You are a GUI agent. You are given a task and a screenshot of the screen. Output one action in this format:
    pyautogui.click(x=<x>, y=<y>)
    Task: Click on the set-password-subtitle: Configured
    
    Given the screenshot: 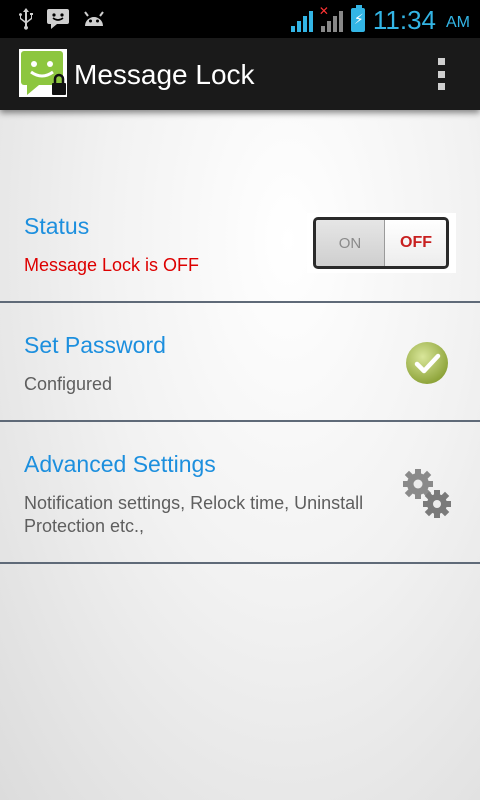 What is the action you would take?
    pyautogui.click(x=68, y=384)
    